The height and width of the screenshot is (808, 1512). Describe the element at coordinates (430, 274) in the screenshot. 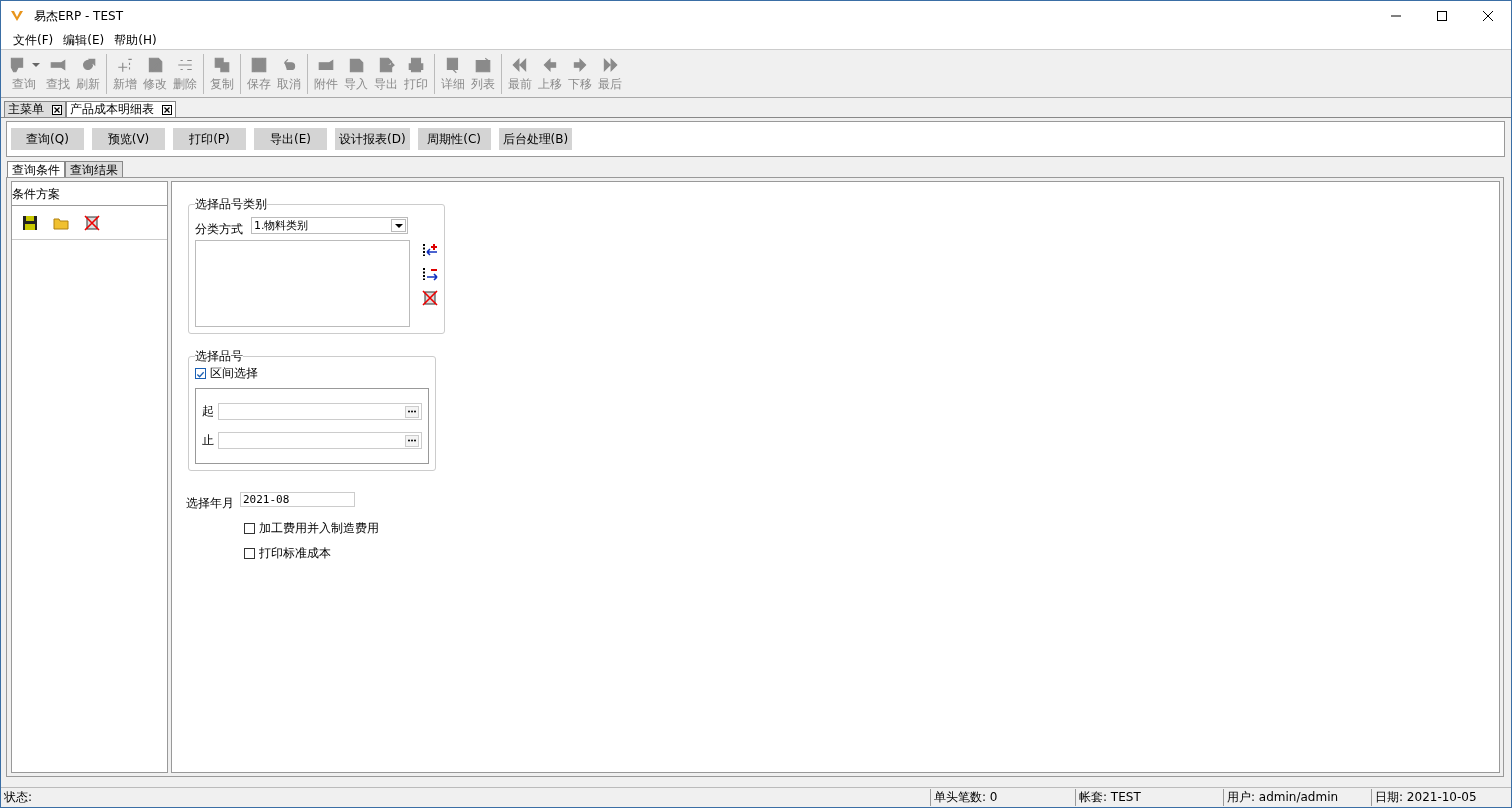

I see `remove-row-icon` at that location.